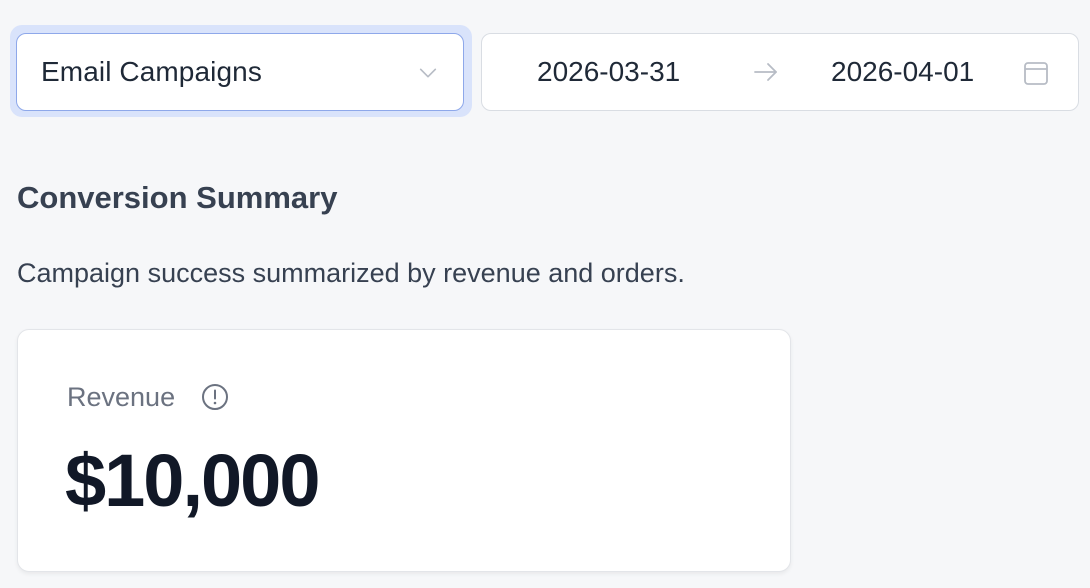 This screenshot has height=588, width=1090. What do you see at coordinates (1036, 73) in the screenshot?
I see `calendar-icon` at bounding box center [1036, 73].